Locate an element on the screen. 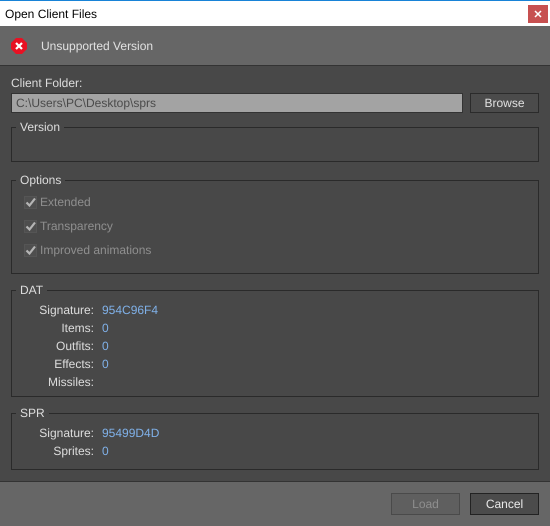 This screenshot has width=550, height=526. field-label: Client Folder: is located at coordinates (47, 83).